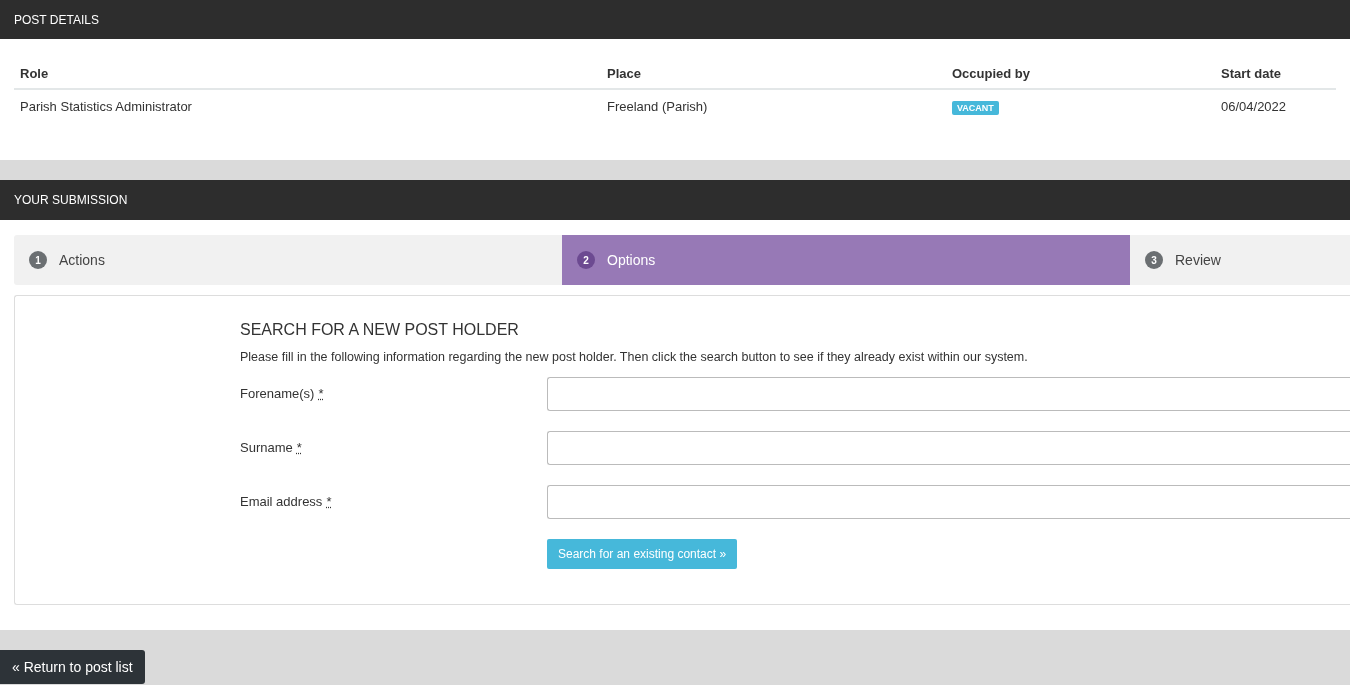 Image resolution: width=1350 pixels, height=685 pixels. I want to click on section-title: YOUR SUBMISSION, so click(71, 200).